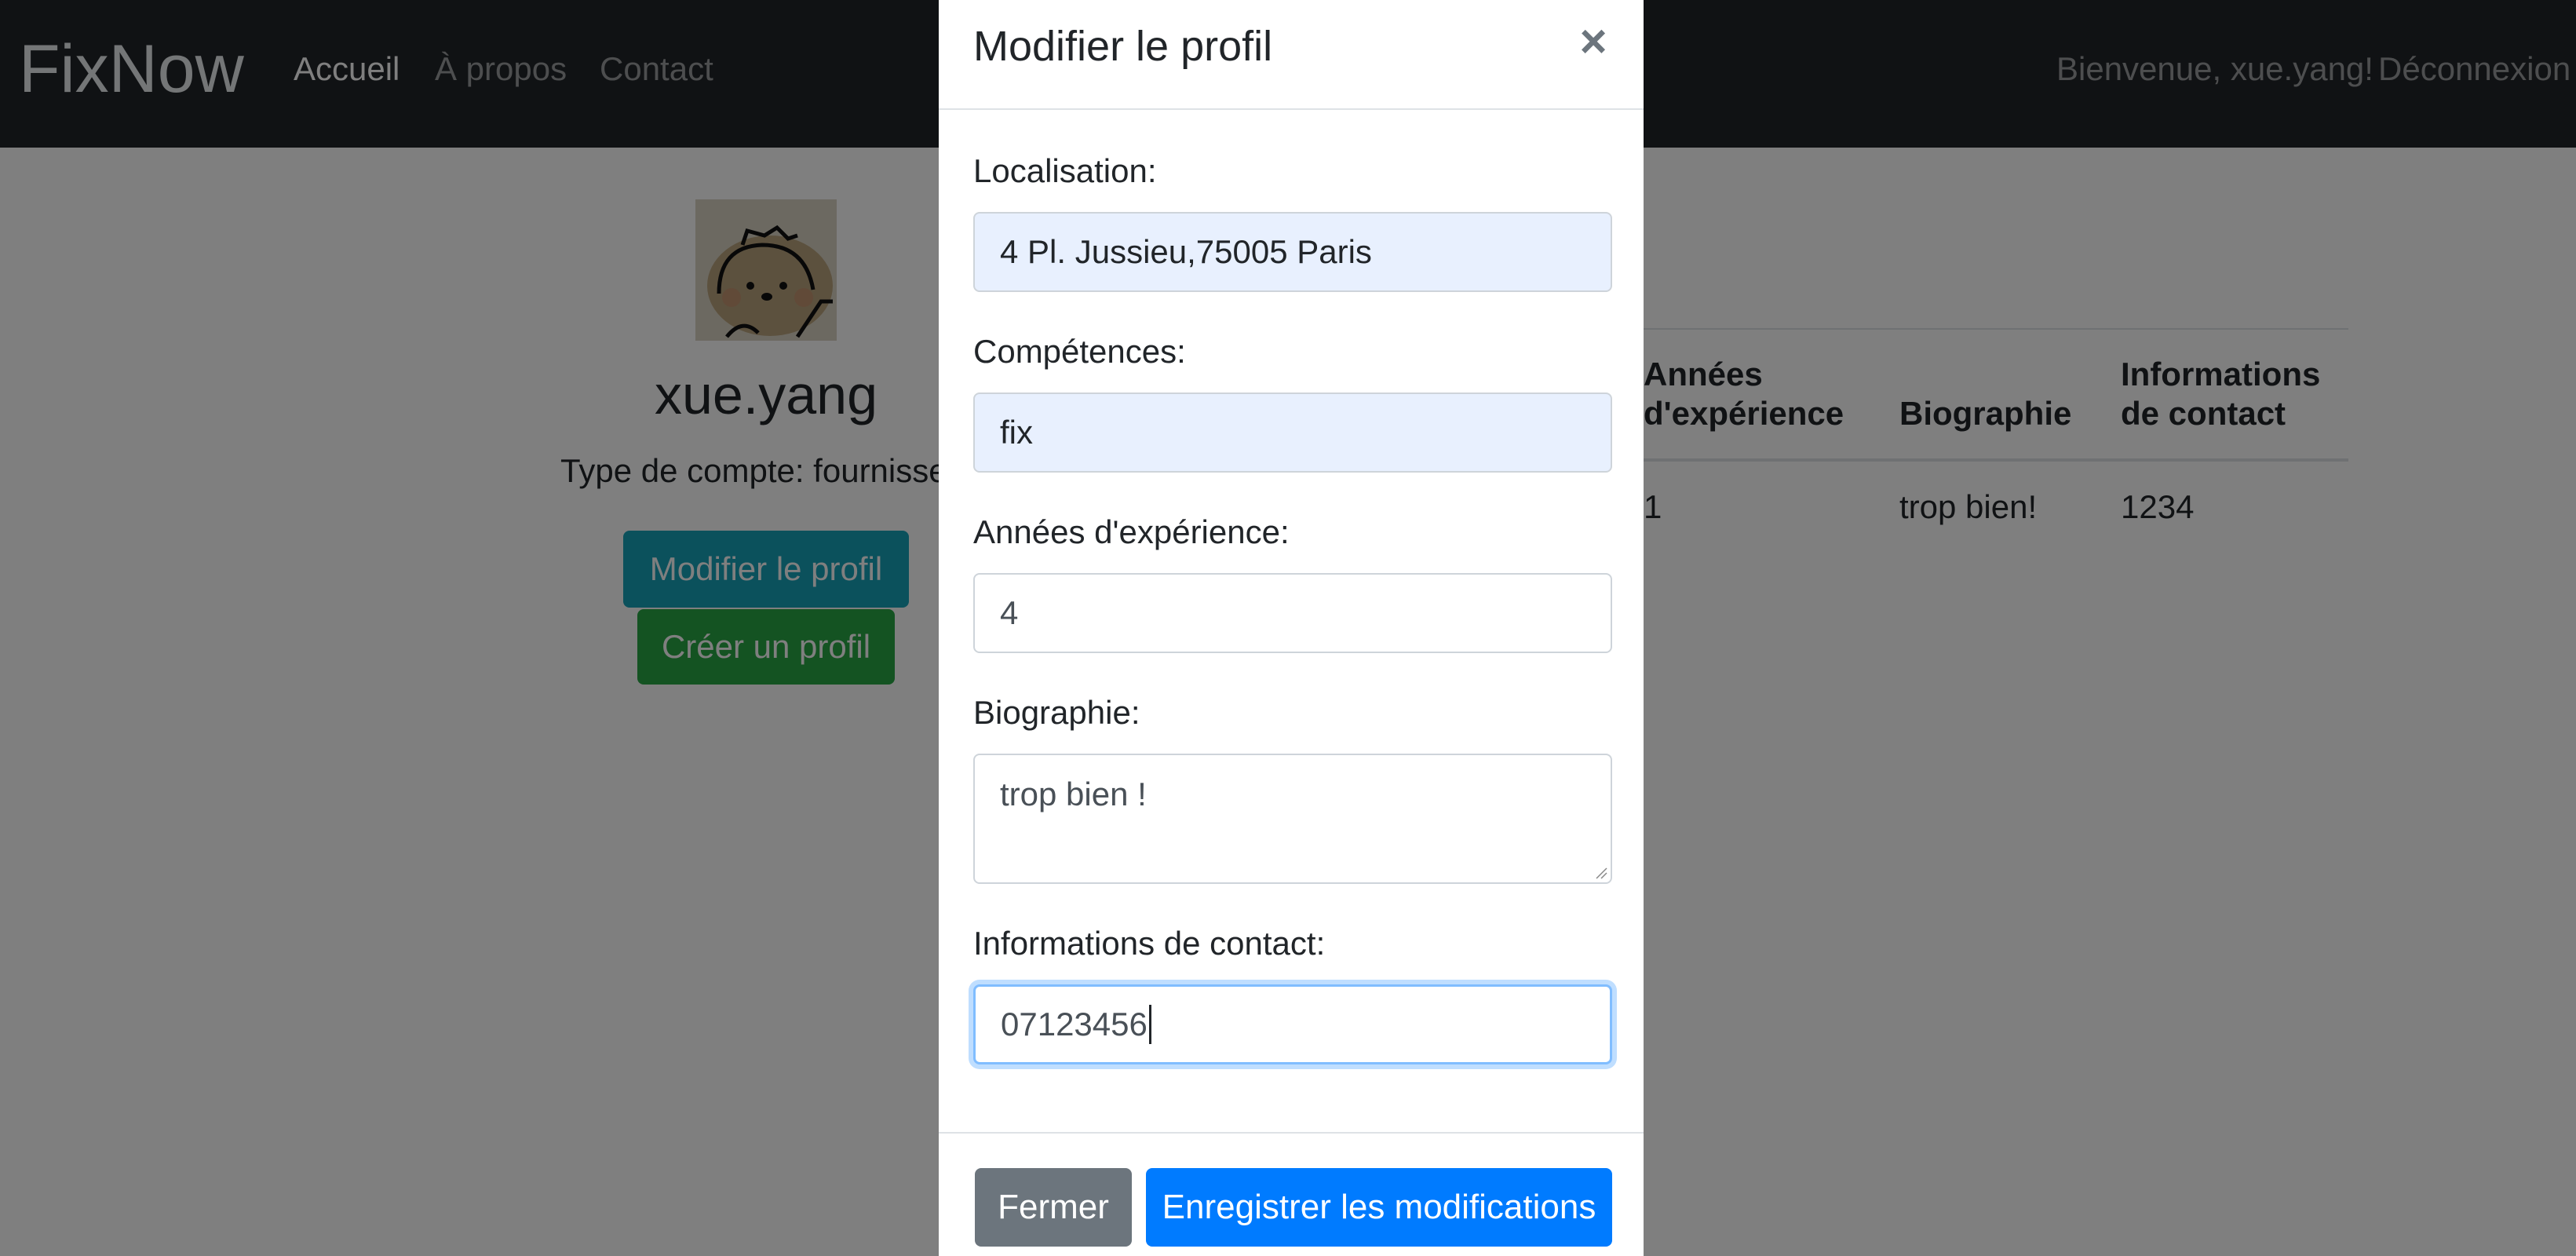 Image resolution: width=2576 pixels, height=1256 pixels. What do you see at coordinates (1053, 1207) in the screenshot?
I see `close-button: Fermer` at bounding box center [1053, 1207].